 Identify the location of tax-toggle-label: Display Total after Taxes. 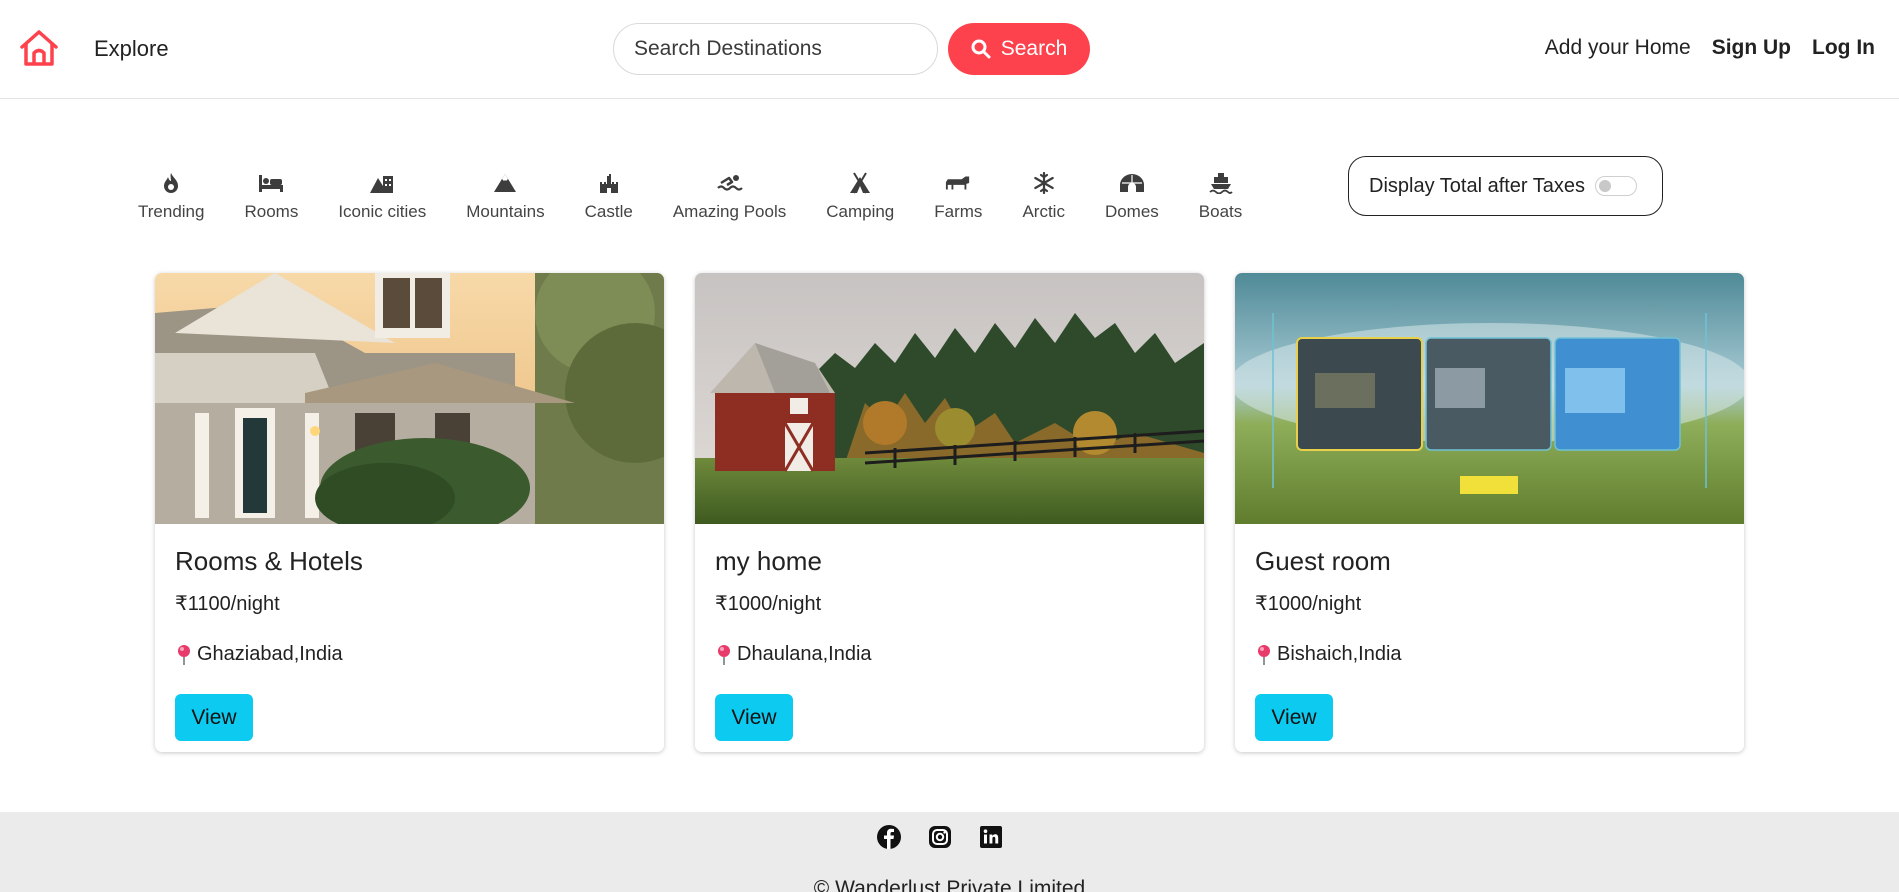
(1477, 185).